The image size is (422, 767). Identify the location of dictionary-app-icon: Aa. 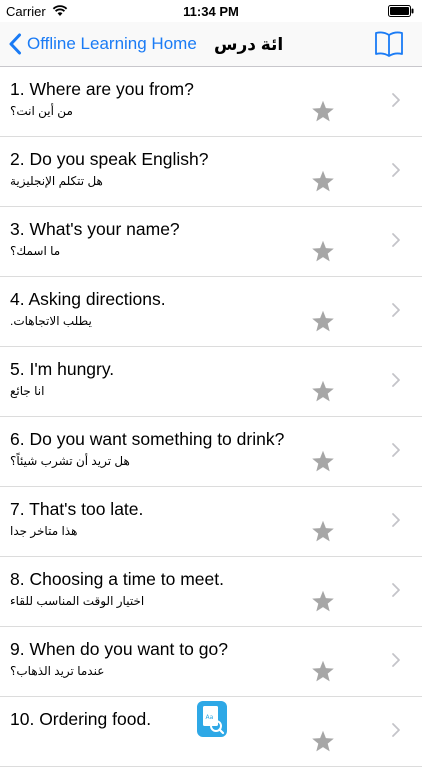
(212, 719).